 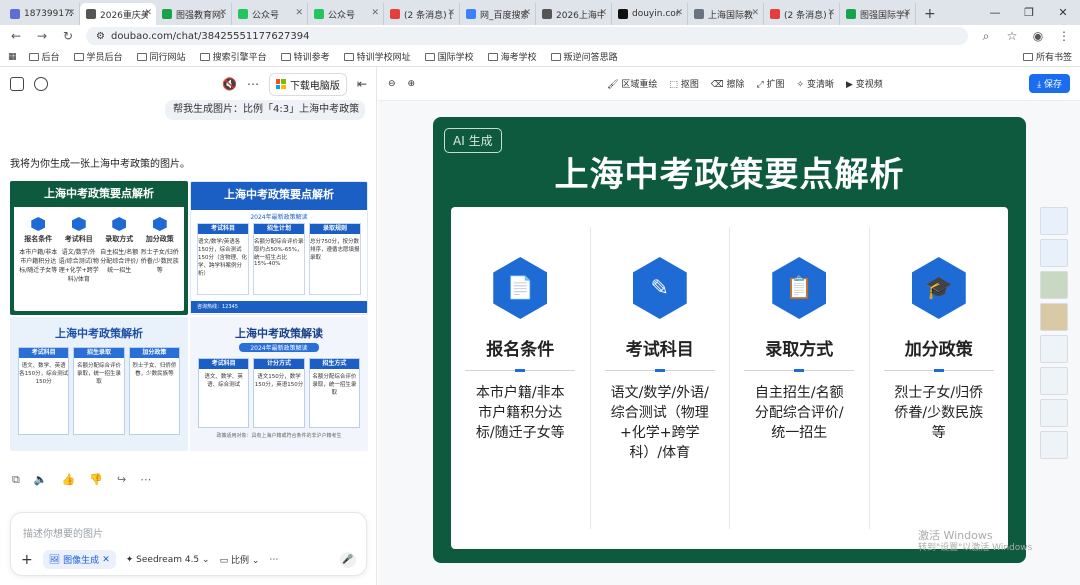 What do you see at coordinates (864, 83) in the screenshot?
I see `editor-tool-6: ▶ 变视频` at bounding box center [864, 83].